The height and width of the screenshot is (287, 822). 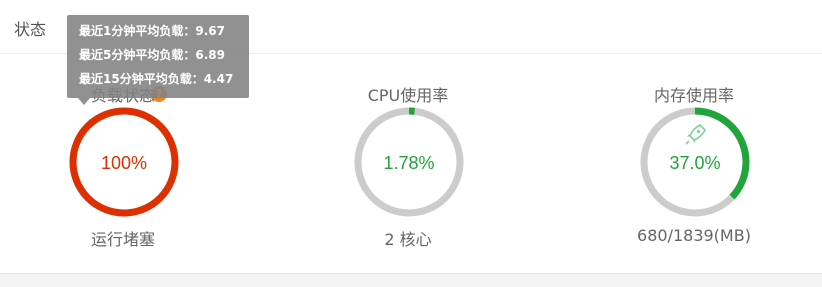 I want to click on memory-gauge-label: 内存使用率, so click(x=693, y=95).